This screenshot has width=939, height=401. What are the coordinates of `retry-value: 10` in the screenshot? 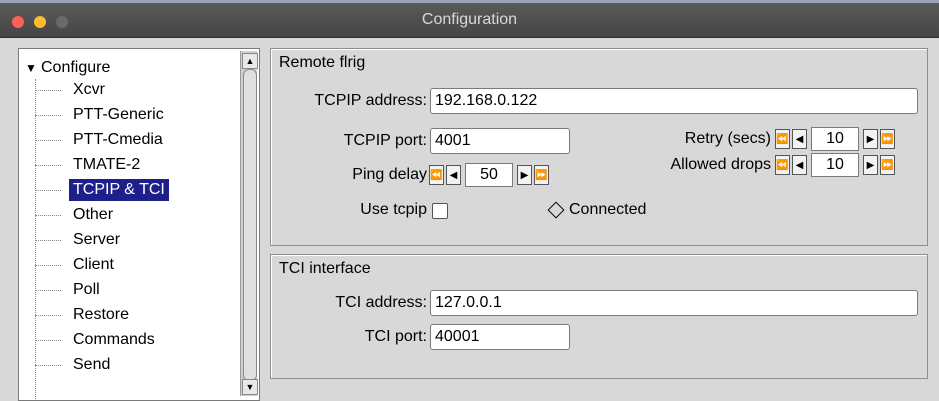 It's located at (835, 139).